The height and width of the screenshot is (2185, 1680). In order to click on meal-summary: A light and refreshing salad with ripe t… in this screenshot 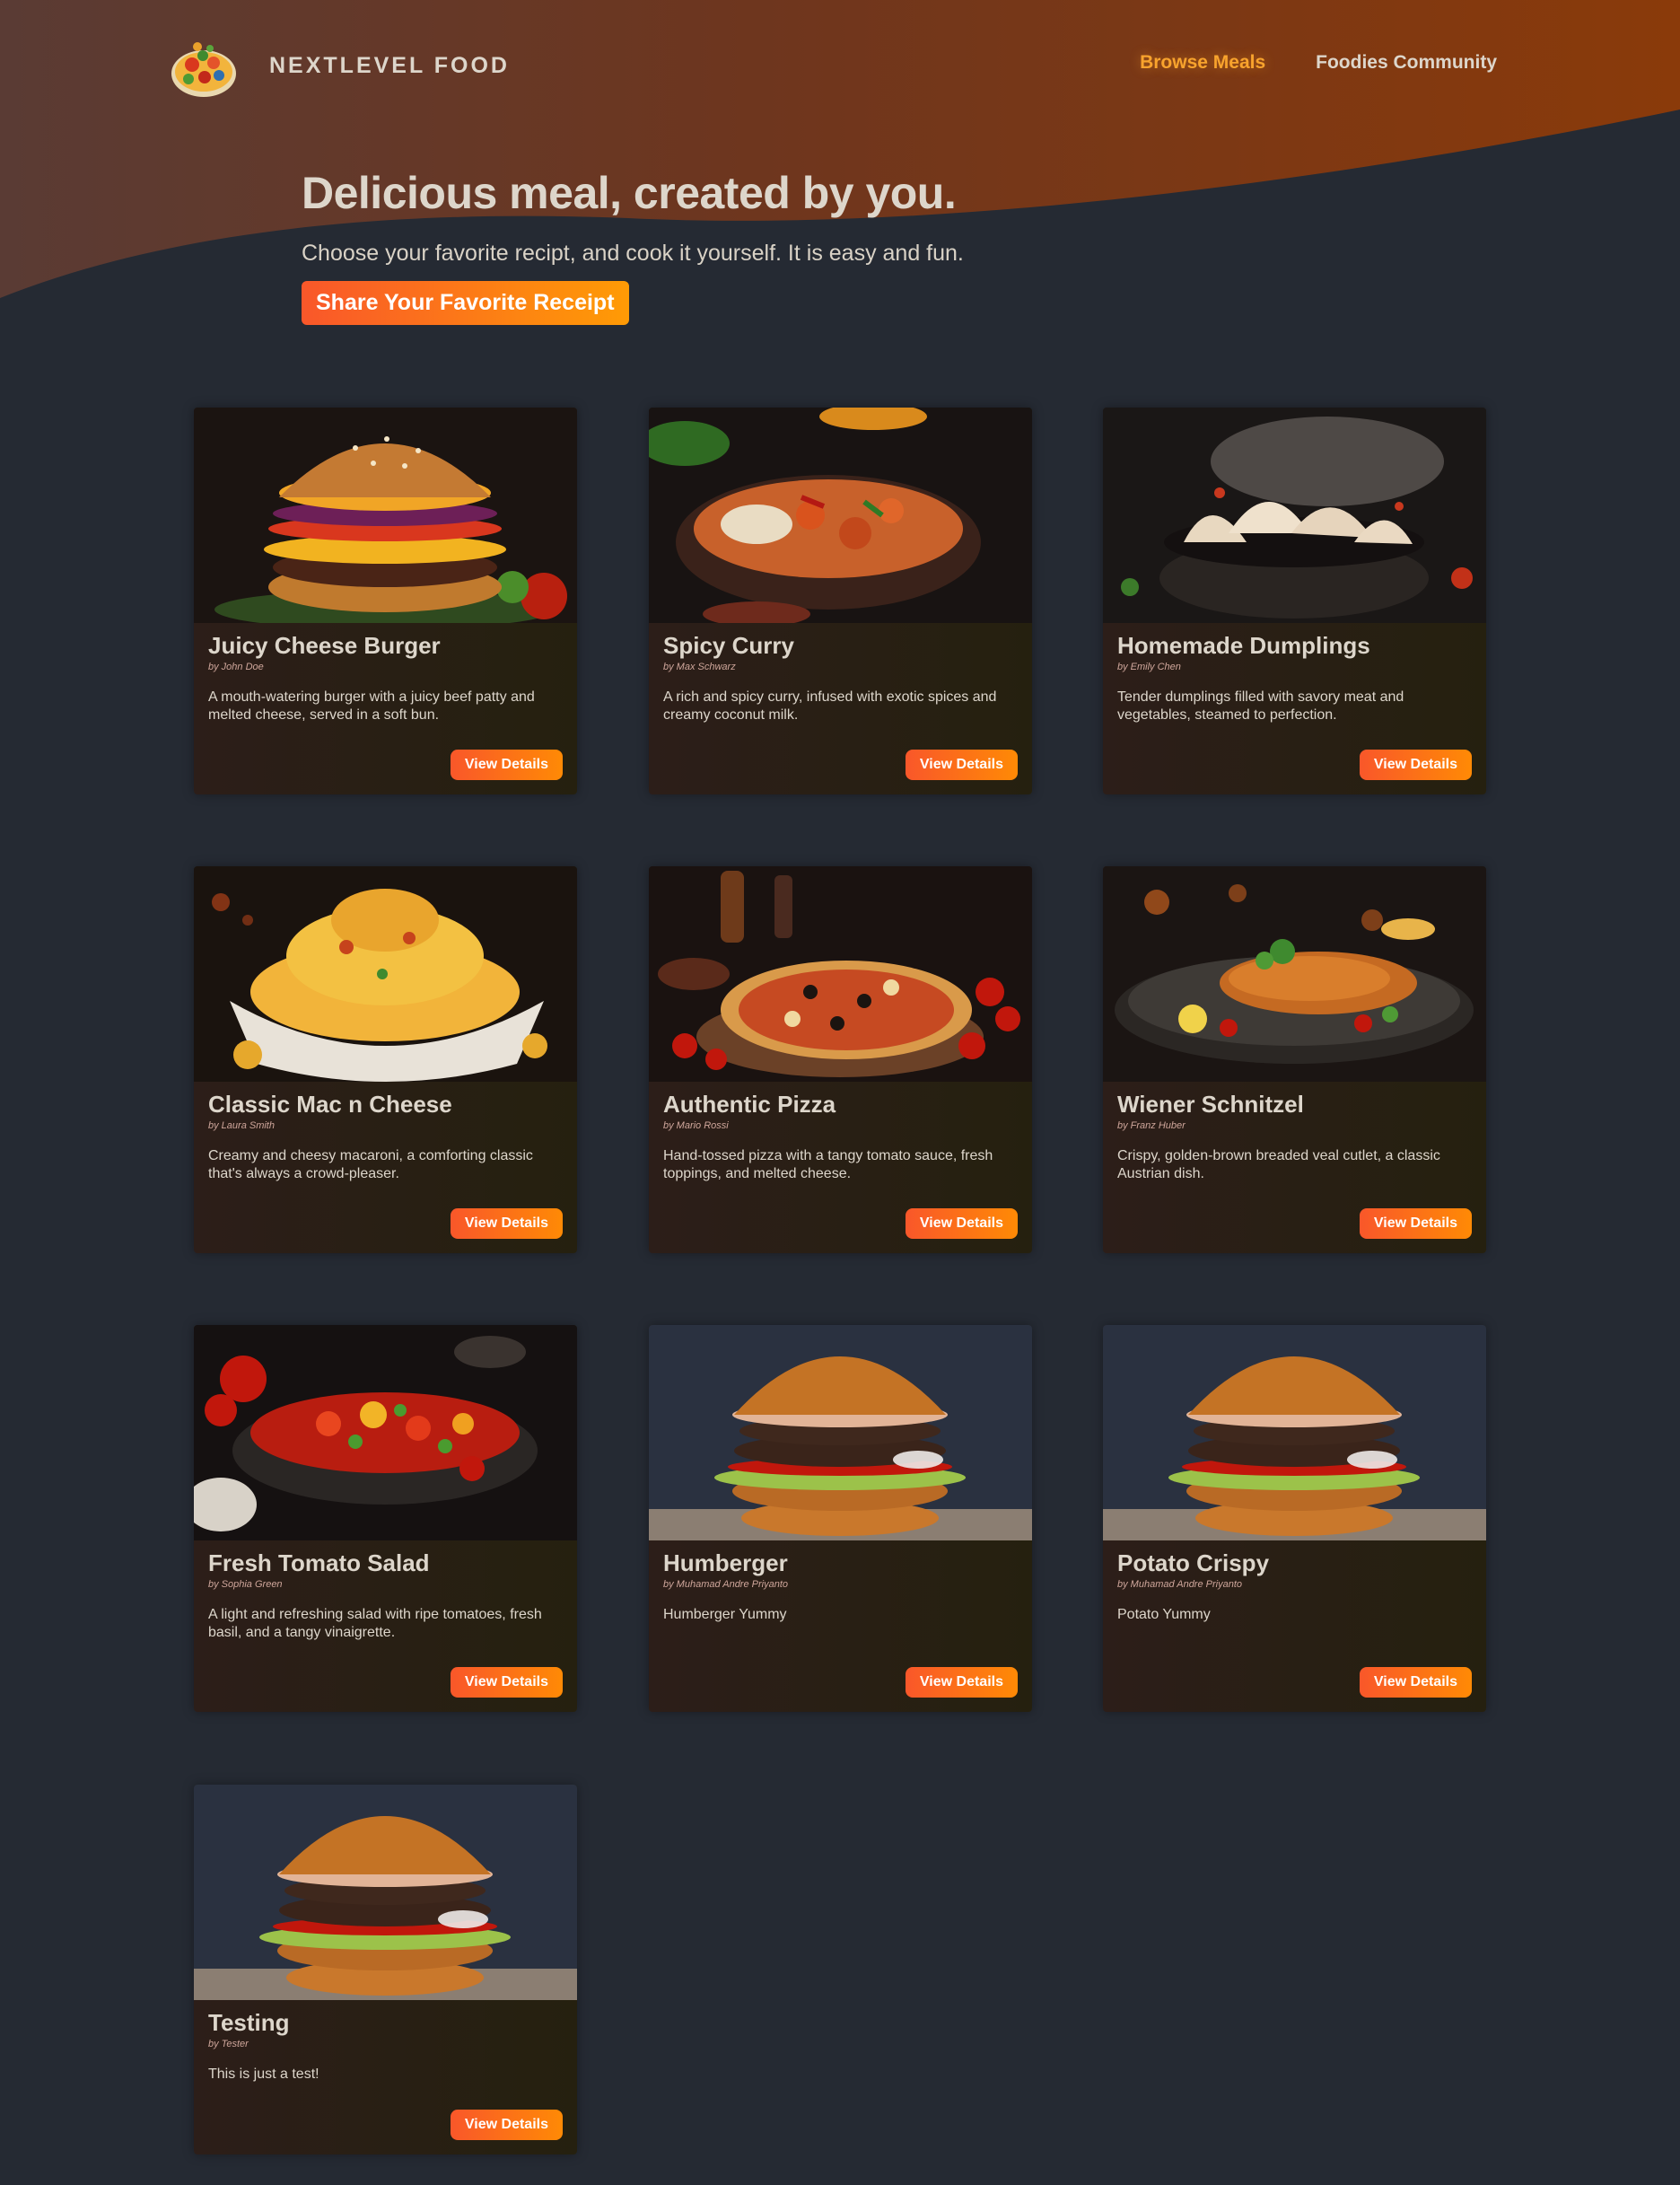, I will do `click(375, 1624)`.